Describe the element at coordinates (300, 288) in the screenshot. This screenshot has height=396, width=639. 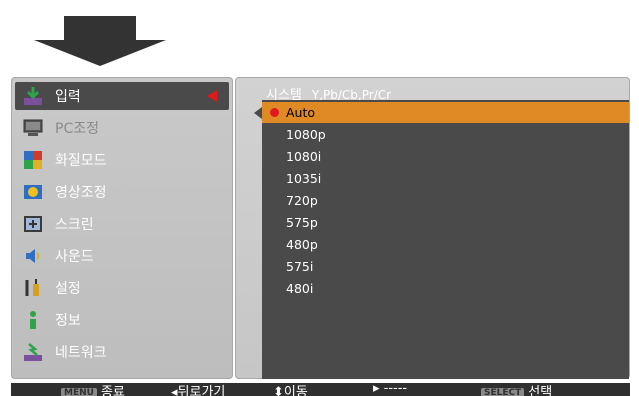
I see `option-label: 480i` at that location.